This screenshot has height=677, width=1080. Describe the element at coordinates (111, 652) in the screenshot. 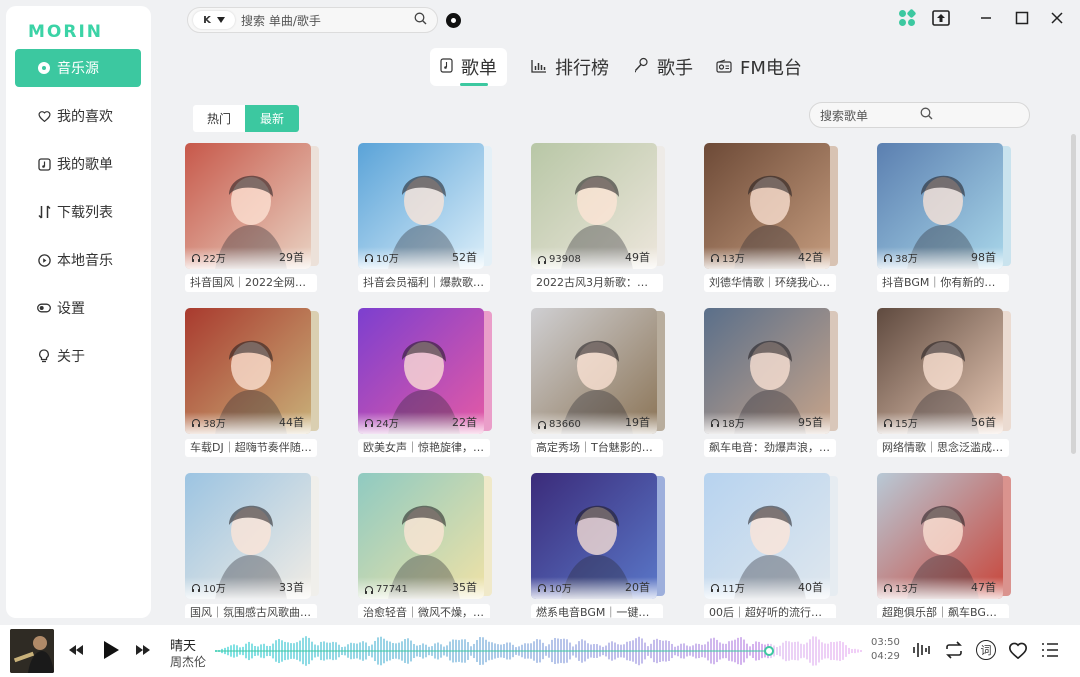

I see `play-icon` at that location.